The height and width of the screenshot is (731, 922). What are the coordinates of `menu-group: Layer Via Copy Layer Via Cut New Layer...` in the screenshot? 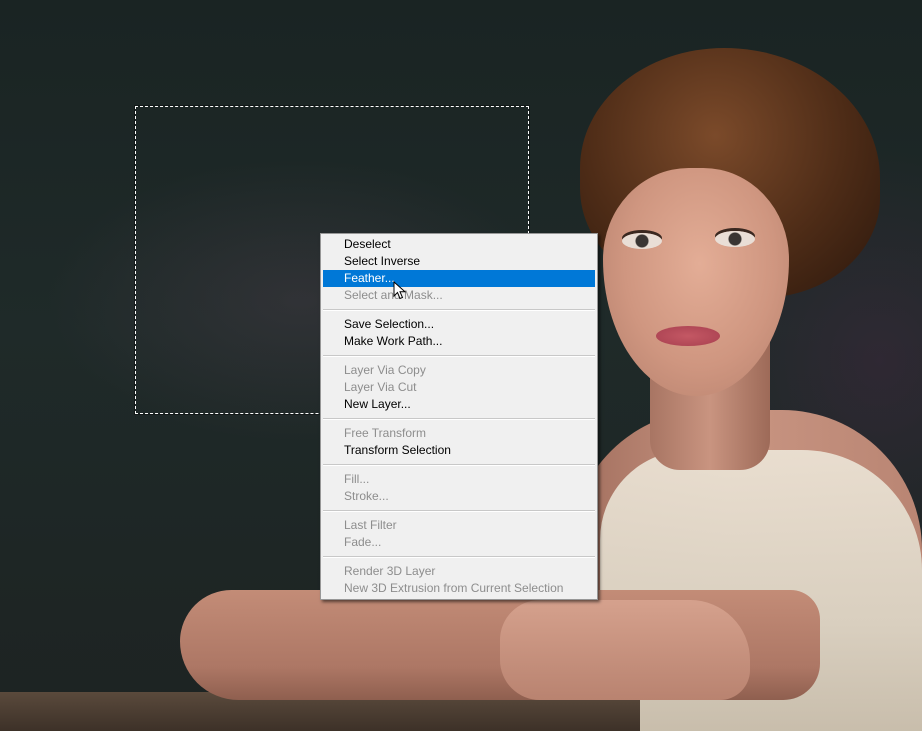 It's located at (459, 387).